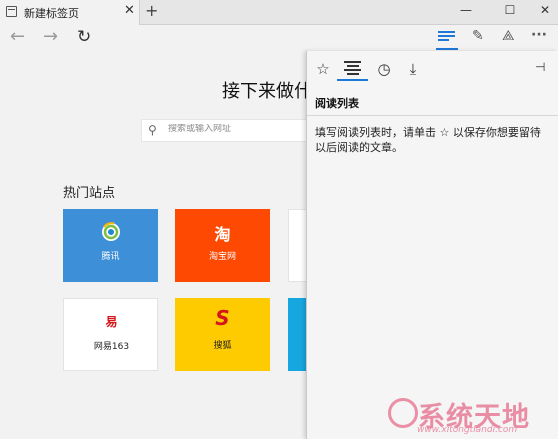  I want to click on favorites-star-icon: ☆, so click(323, 69).